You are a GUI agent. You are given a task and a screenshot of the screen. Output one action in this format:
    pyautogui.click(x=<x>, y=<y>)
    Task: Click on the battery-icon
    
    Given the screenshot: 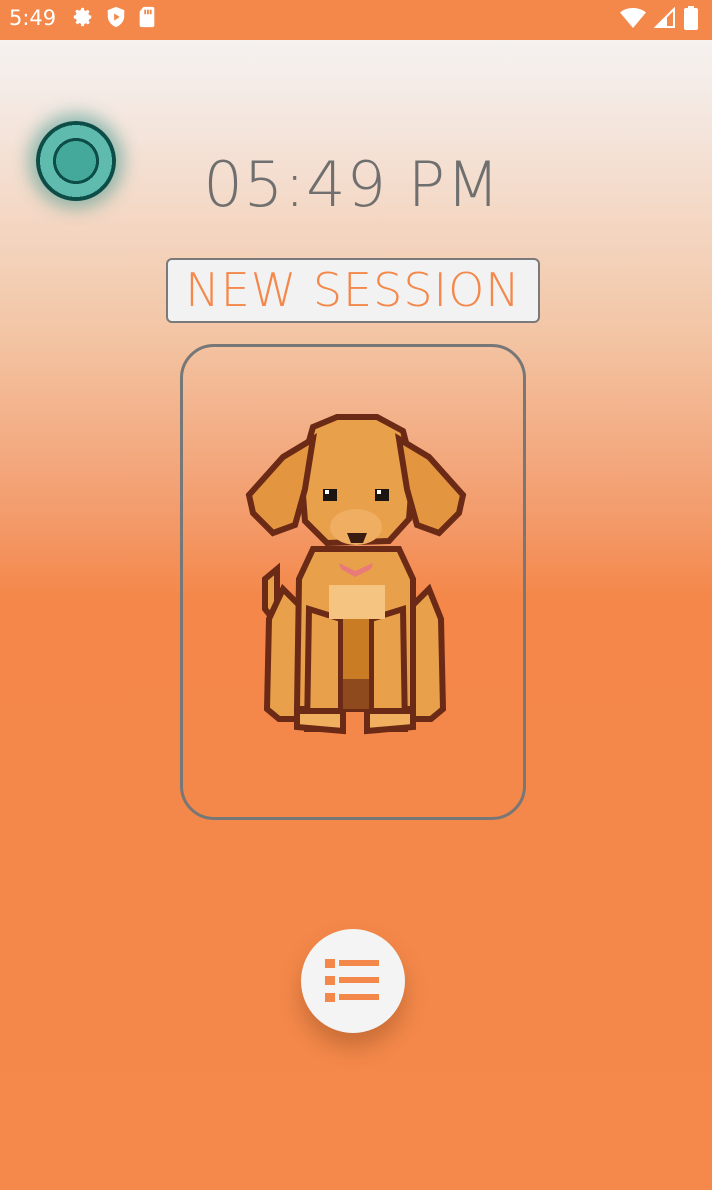 What is the action you would take?
    pyautogui.click(x=691, y=18)
    